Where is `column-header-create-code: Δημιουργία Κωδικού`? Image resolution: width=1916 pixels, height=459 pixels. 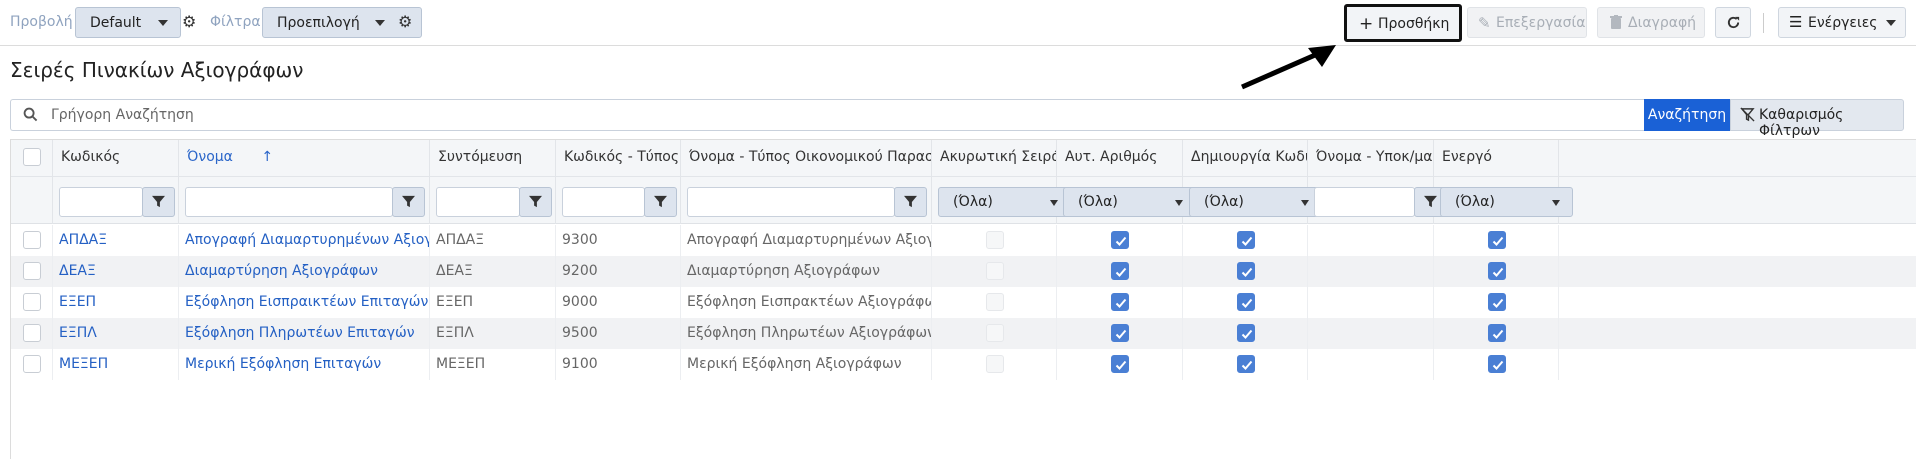
column-header-create-code: Δημιουργία Κωδικού is located at coordinates (1245, 158).